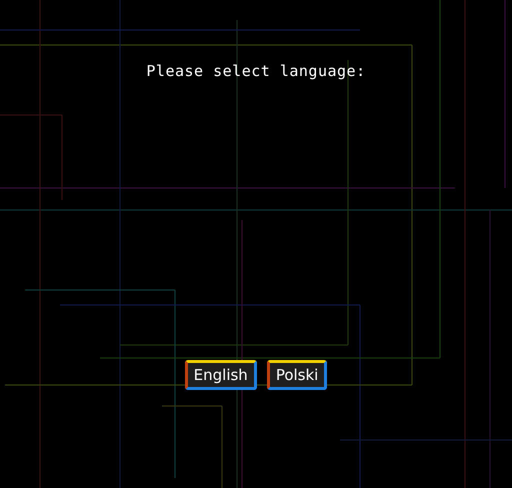 The width and height of the screenshot is (512, 488). What do you see at coordinates (220, 375) in the screenshot?
I see `language-button: English` at bounding box center [220, 375].